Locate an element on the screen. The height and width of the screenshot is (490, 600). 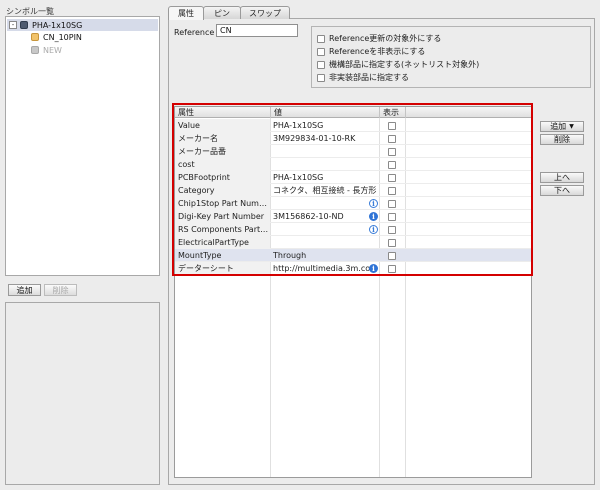
attribute-name-cell: Digi-Key Part Number is located at coordinates (223, 216).